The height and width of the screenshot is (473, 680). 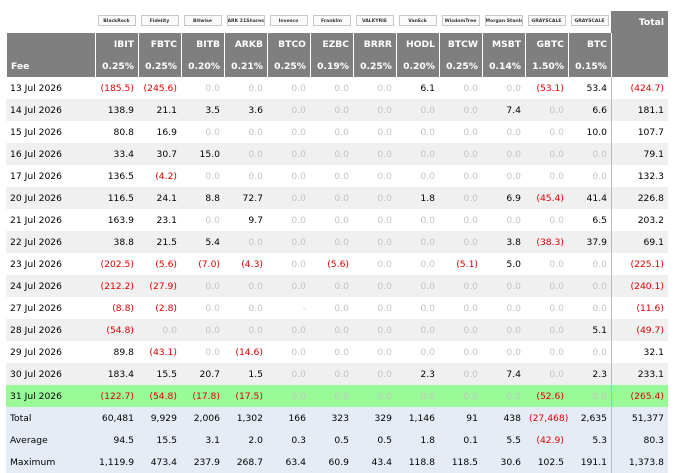 I want to click on flow-value: (2.8), so click(x=166, y=308).